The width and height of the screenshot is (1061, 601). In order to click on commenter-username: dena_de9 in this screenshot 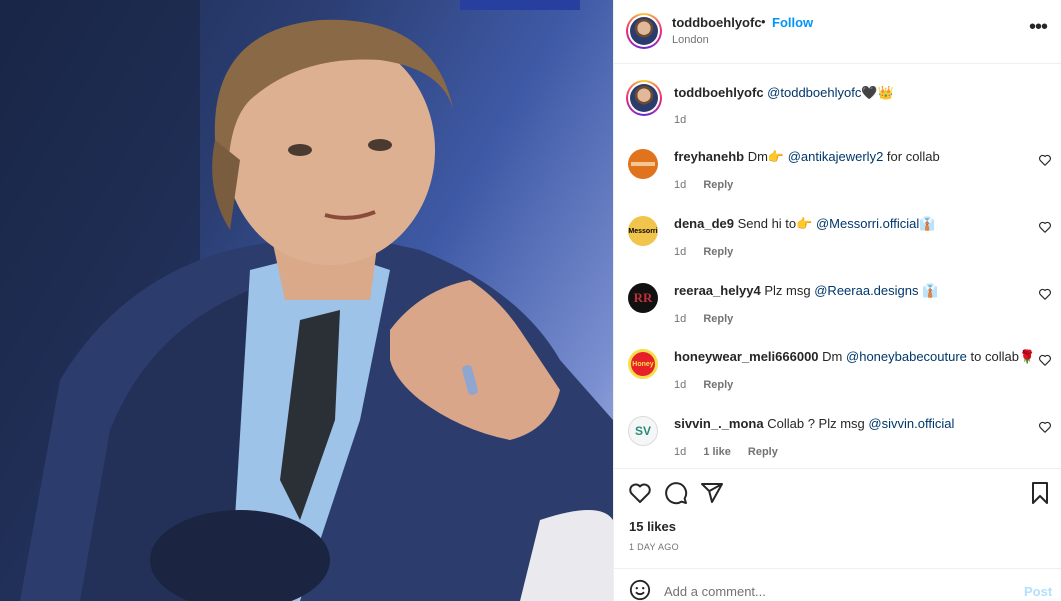, I will do `click(704, 223)`.